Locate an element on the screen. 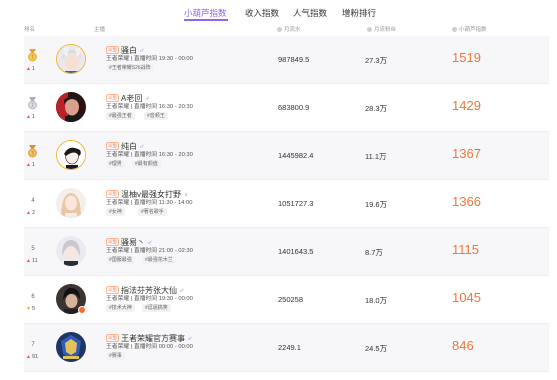 Image resolution: width=557 pixels, height=380 pixels. monthly-fans: 11.1万 is located at coordinates (376, 156).